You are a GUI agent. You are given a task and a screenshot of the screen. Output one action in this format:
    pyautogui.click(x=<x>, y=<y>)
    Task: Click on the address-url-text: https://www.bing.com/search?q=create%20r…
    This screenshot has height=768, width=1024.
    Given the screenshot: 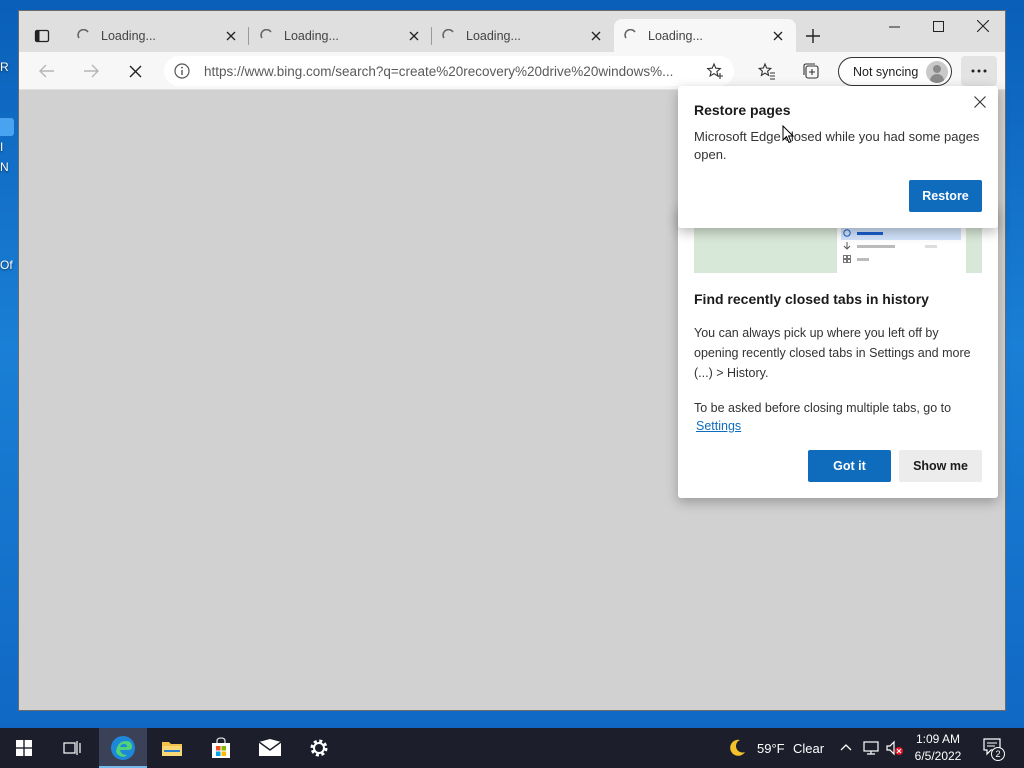 What is the action you would take?
    pyautogui.click(x=455, y=71)
    